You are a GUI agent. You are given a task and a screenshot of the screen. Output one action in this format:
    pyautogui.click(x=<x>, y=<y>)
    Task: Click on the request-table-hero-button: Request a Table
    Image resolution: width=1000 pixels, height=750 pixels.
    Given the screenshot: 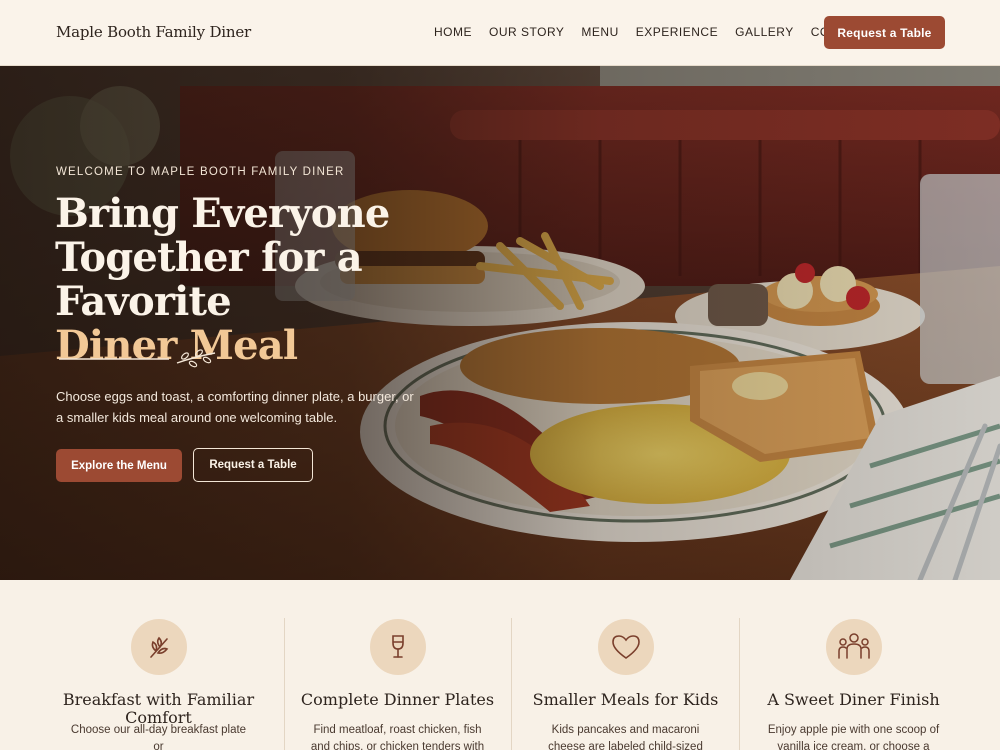 What is the action you would take?
    pyautogui.click(x=253, y=465)
    